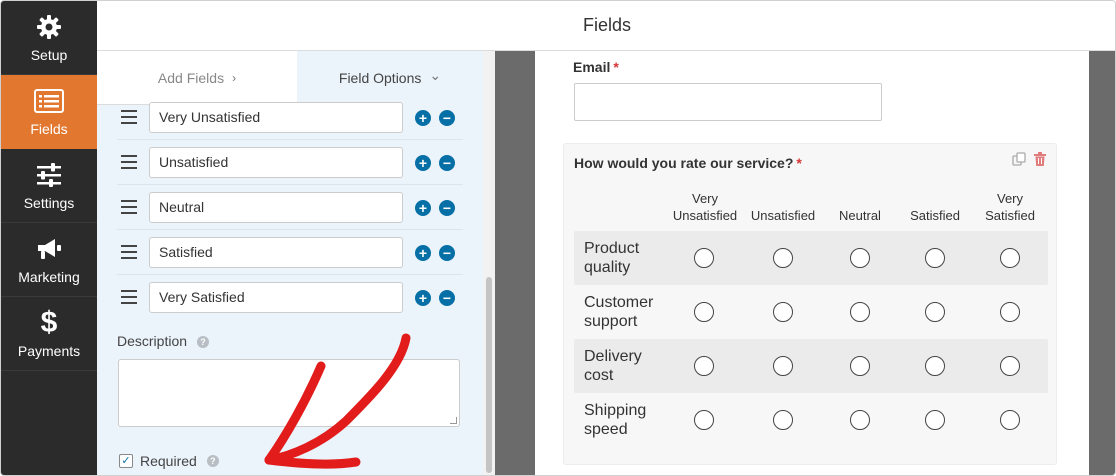  Describe the element at coordinates (49, 55) in the screenshot. I see `sidebar-item-label: Setup` at that location.